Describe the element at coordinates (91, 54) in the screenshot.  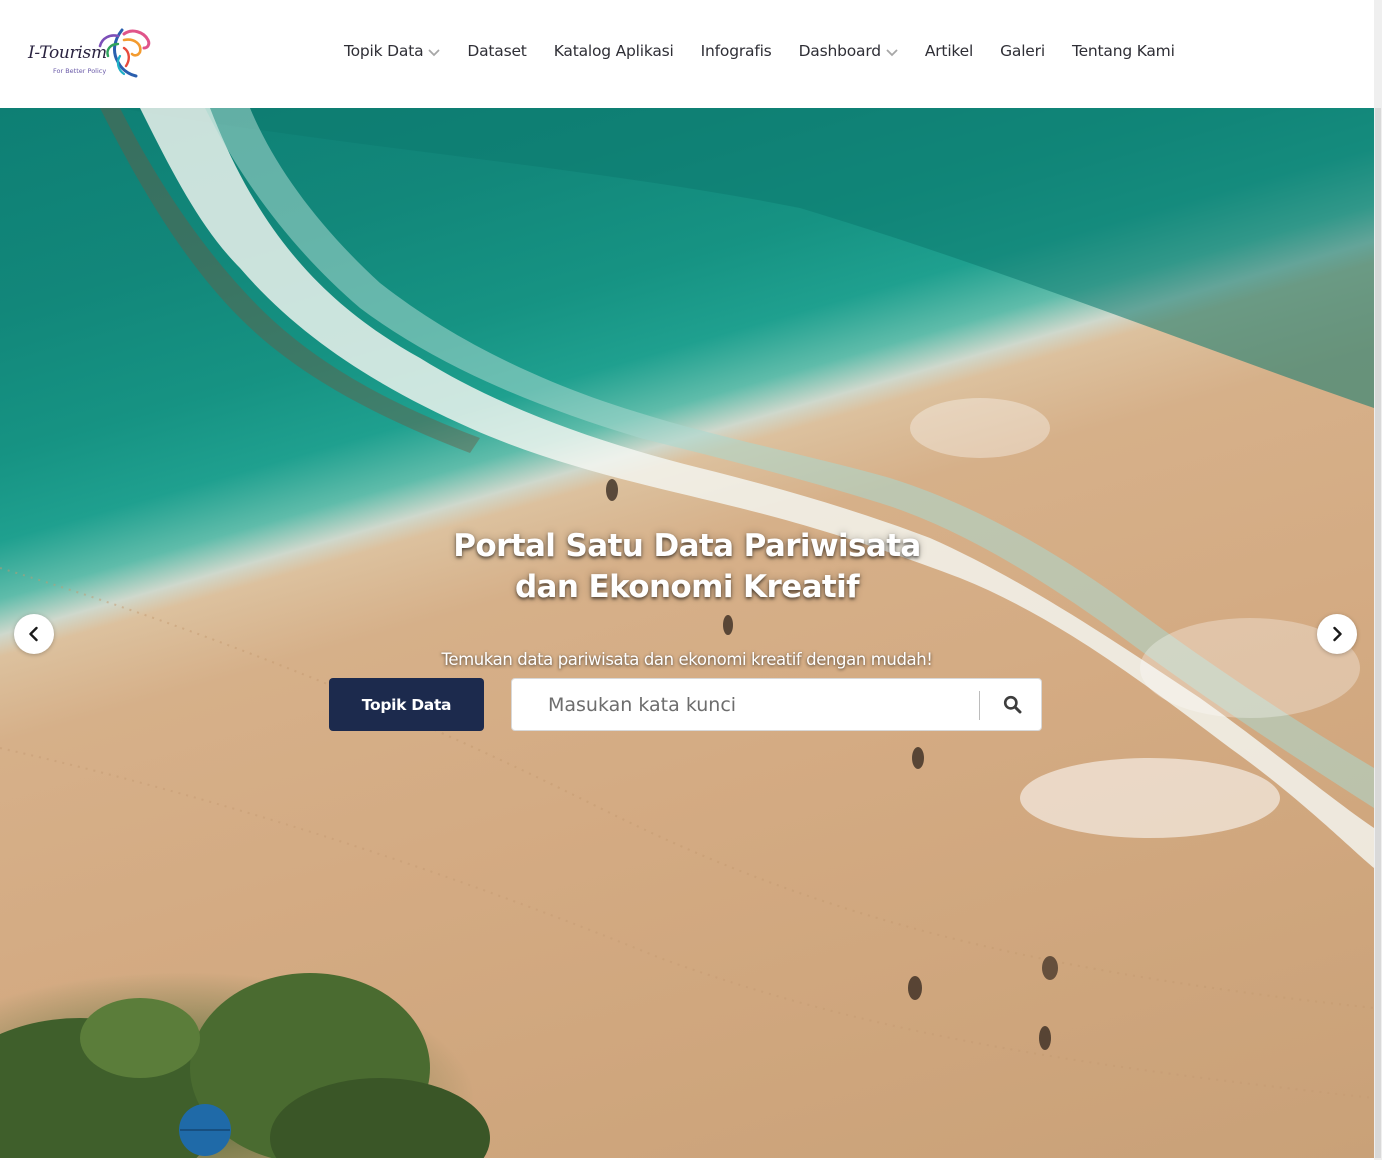
I see `site-logo: I-Tourism For Better Policy` at that location.